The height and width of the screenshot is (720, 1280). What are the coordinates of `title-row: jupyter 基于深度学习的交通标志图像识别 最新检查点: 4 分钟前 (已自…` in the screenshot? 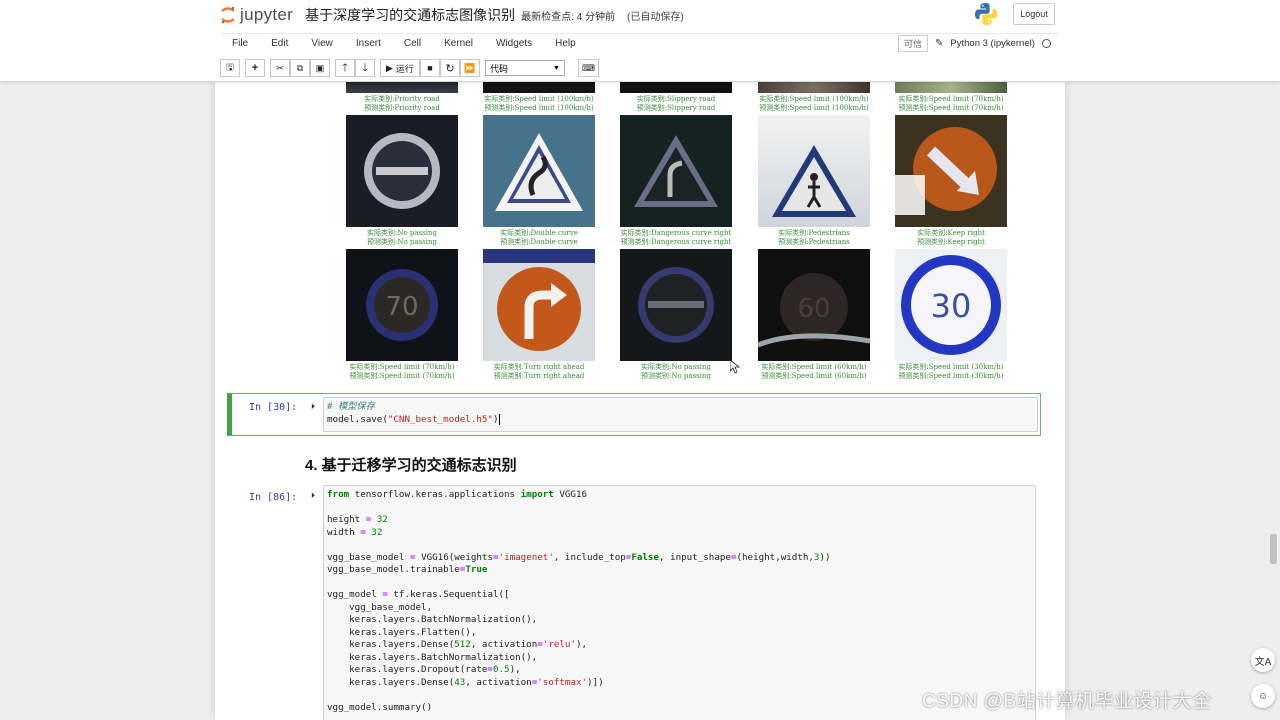 It's located at (640, 15).